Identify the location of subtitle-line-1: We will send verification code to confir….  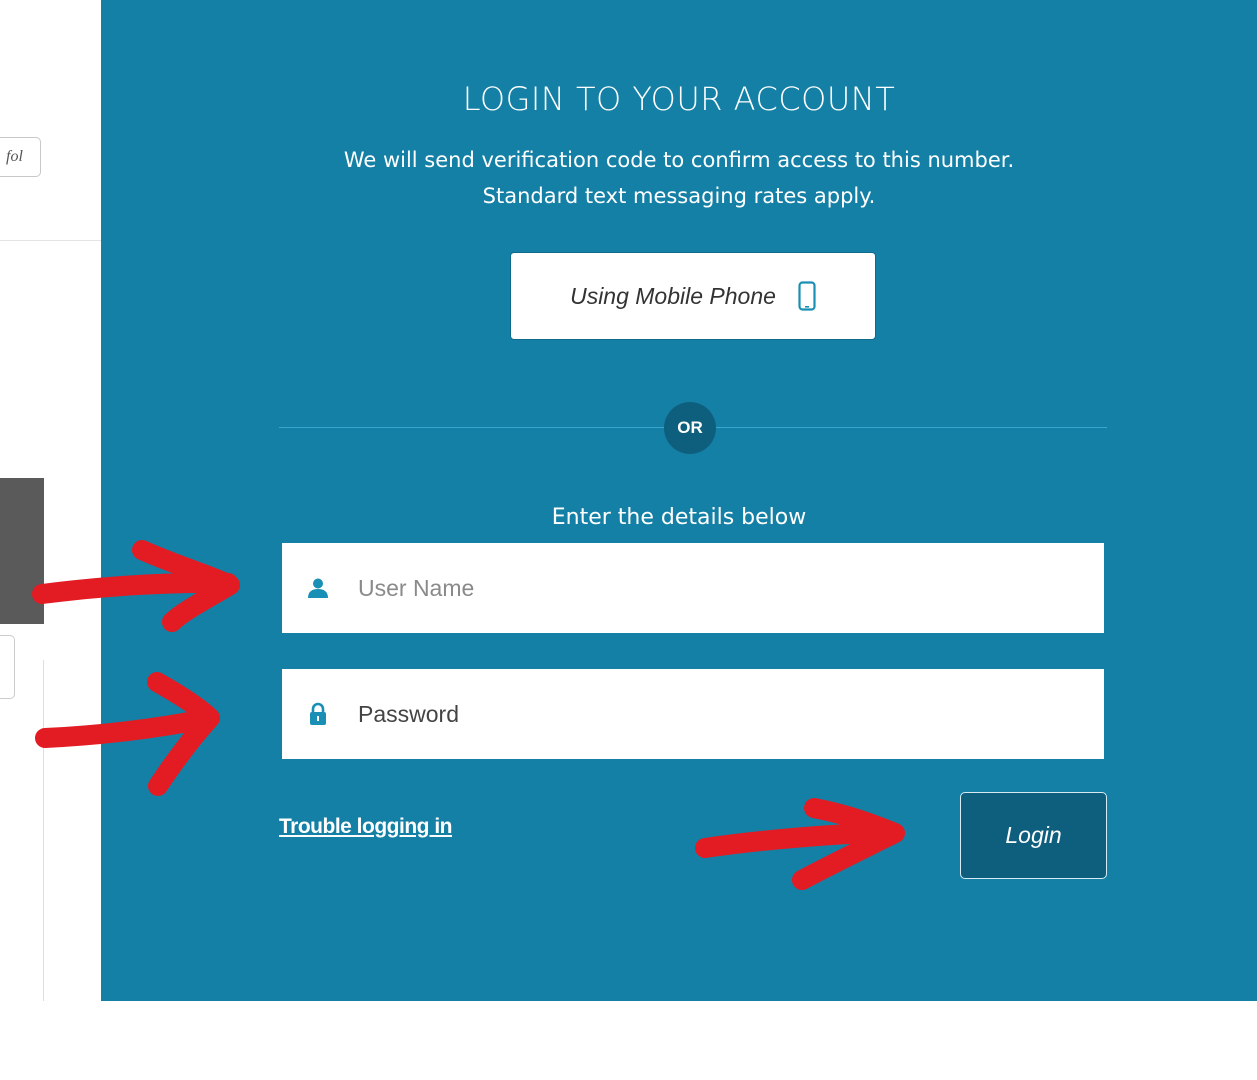
(679, 160).